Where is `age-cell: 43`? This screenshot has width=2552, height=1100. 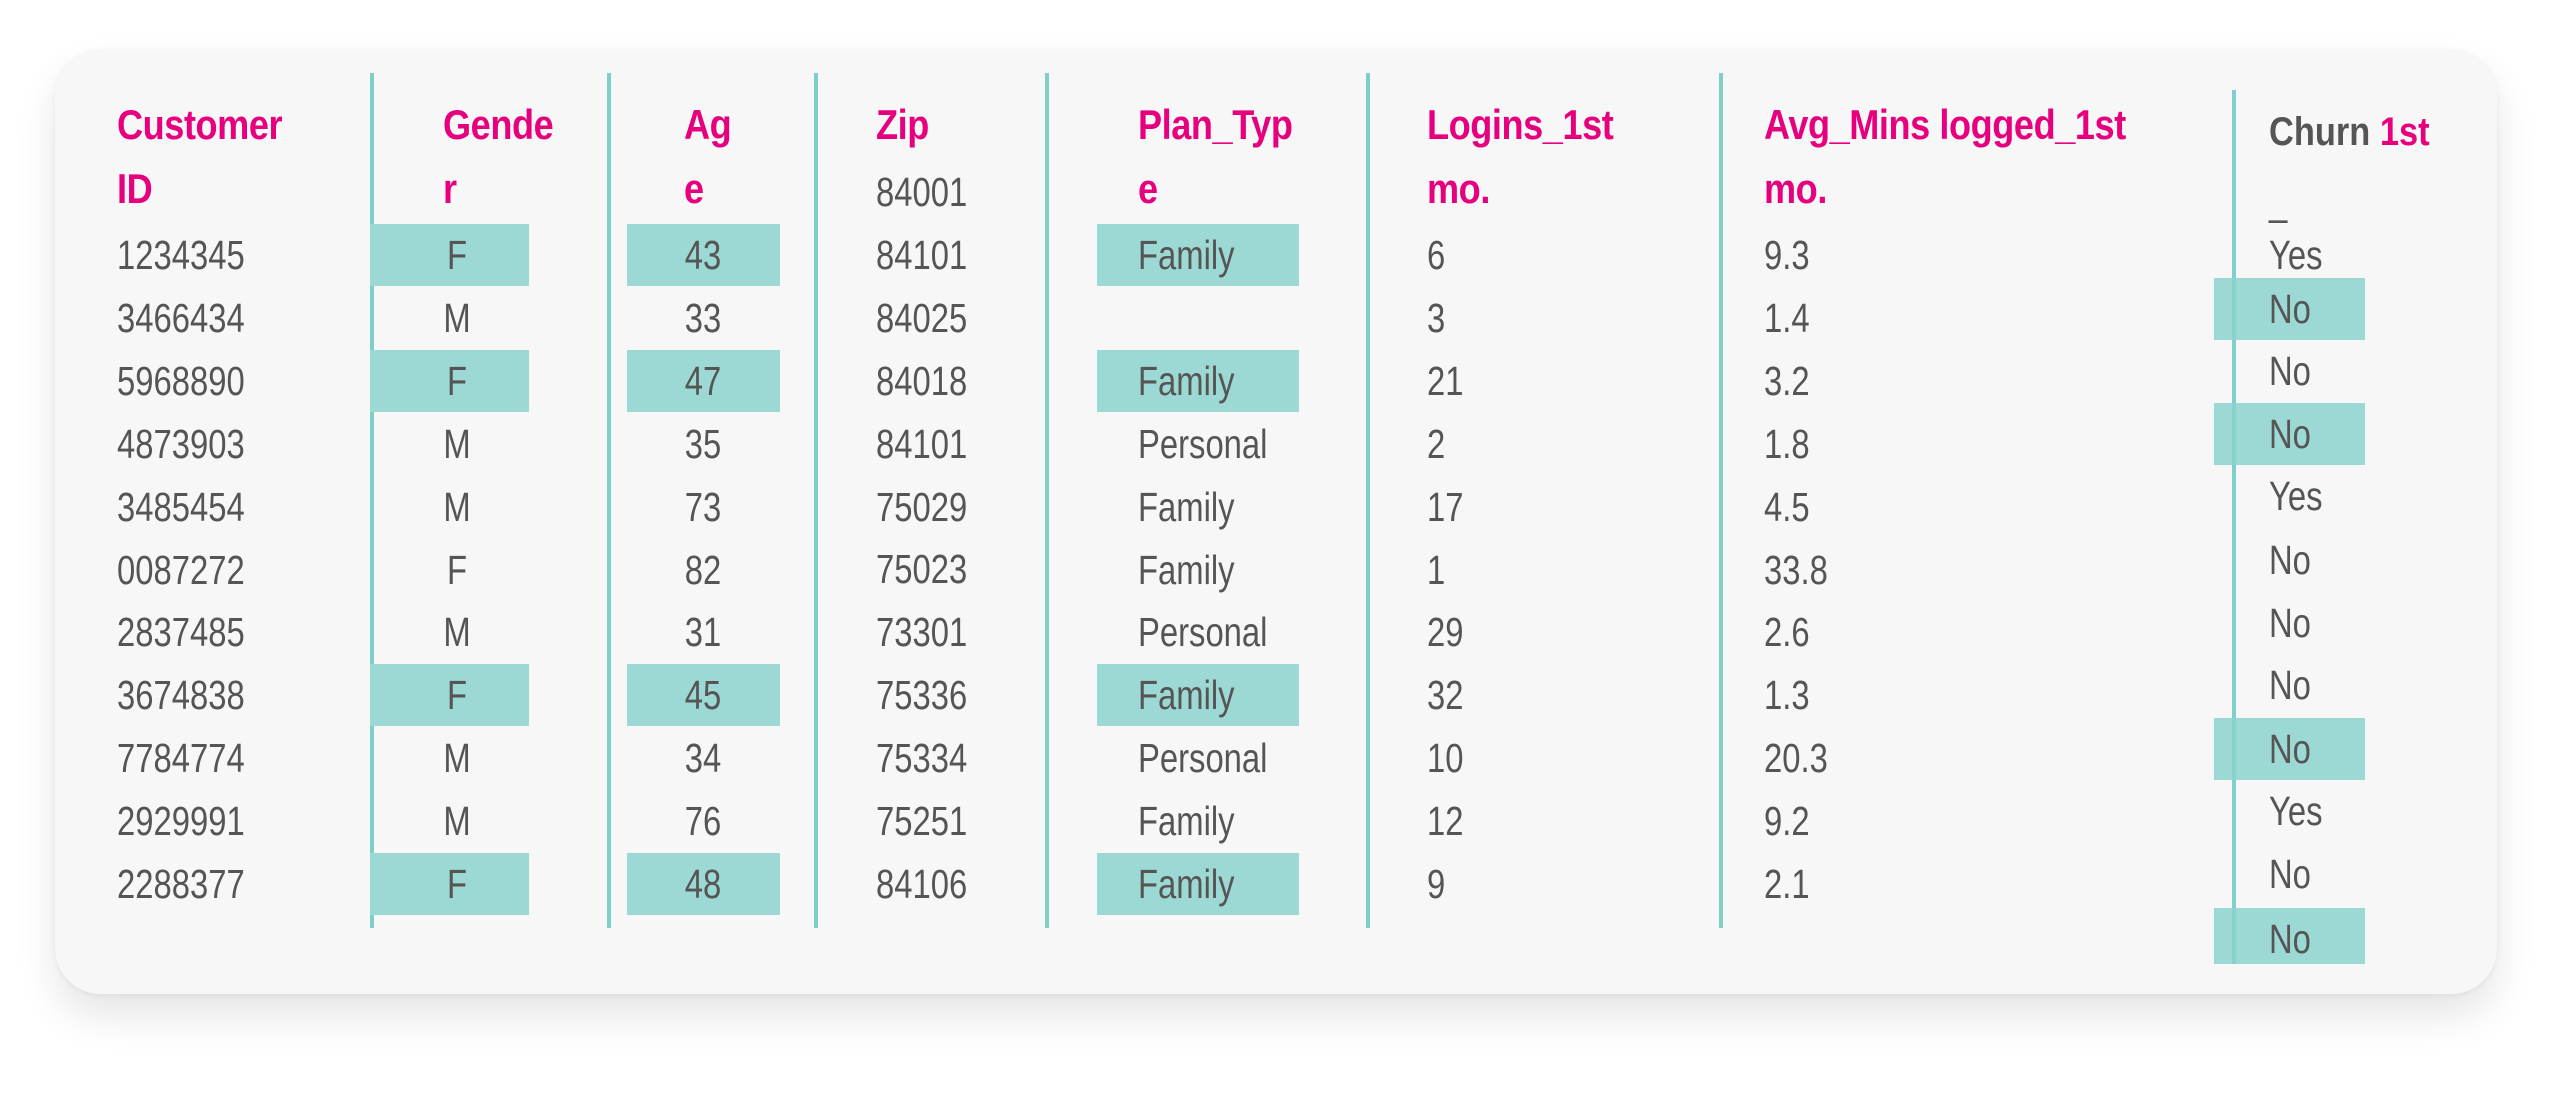
age-cell: 43 is located at coordinates (703, 255).